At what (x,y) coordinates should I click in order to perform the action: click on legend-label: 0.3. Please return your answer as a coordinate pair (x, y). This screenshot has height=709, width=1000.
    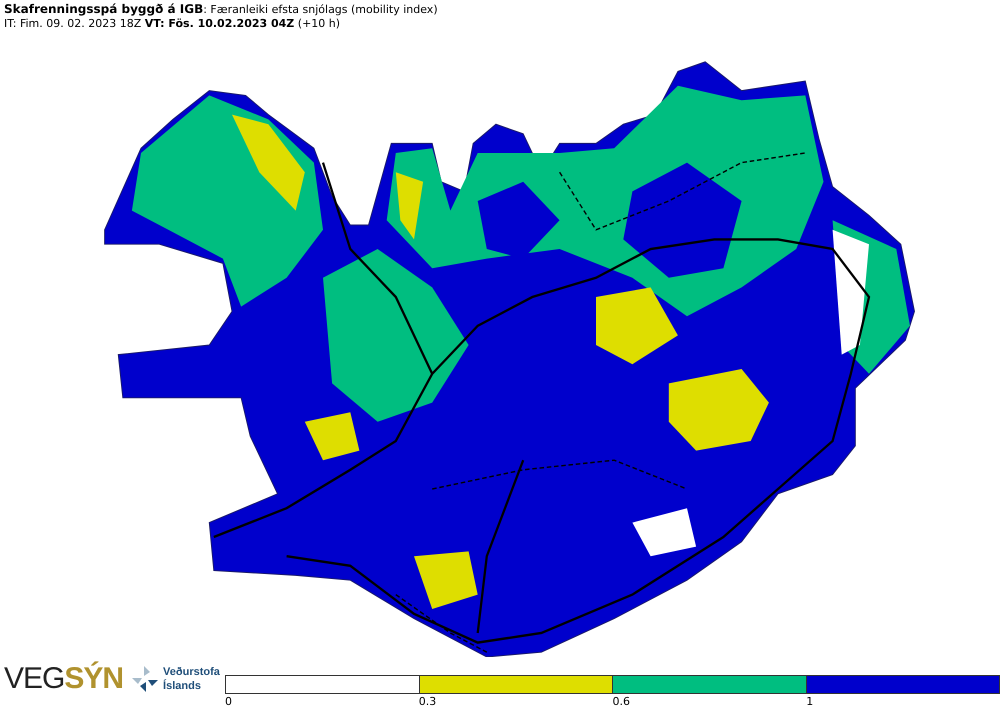
    Looking at the image, I should click on (427, 701).